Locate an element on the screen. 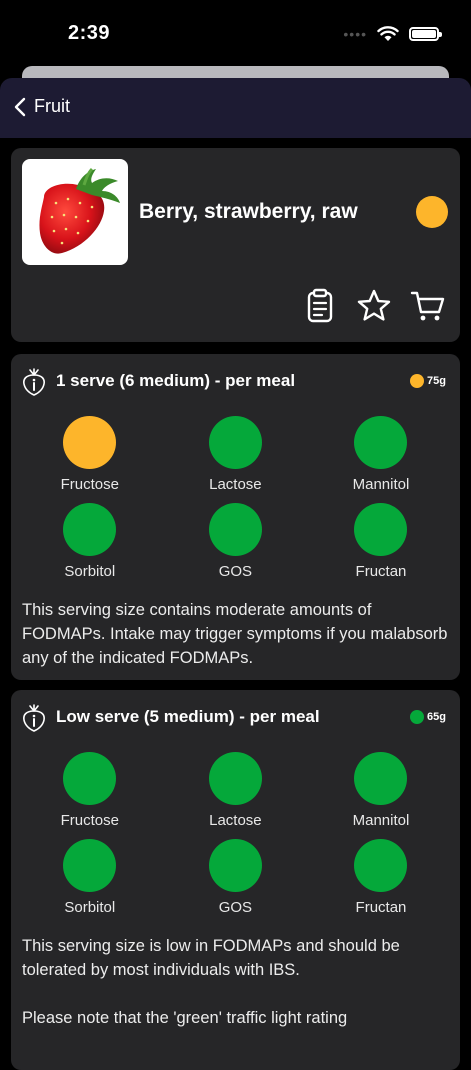 This screenshot has width=471, height=1070. signal-icon: •••• is located at coordinates (355, 34).